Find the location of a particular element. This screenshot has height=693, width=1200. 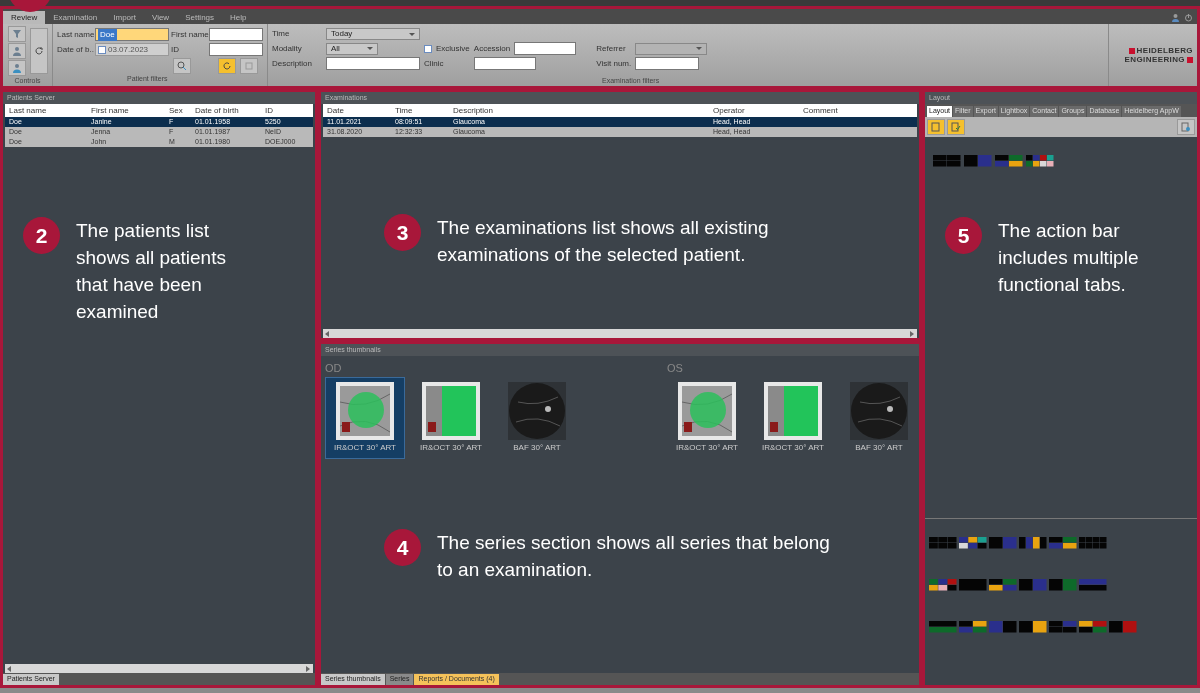

menu-tab: View is located at coordinates (160, 17).